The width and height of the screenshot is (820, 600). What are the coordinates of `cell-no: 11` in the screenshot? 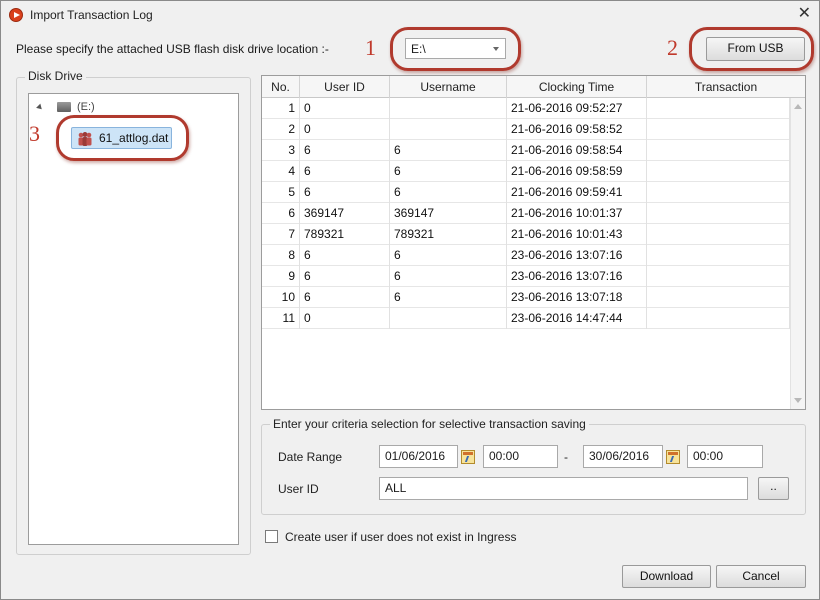 It's located at (281, 318).